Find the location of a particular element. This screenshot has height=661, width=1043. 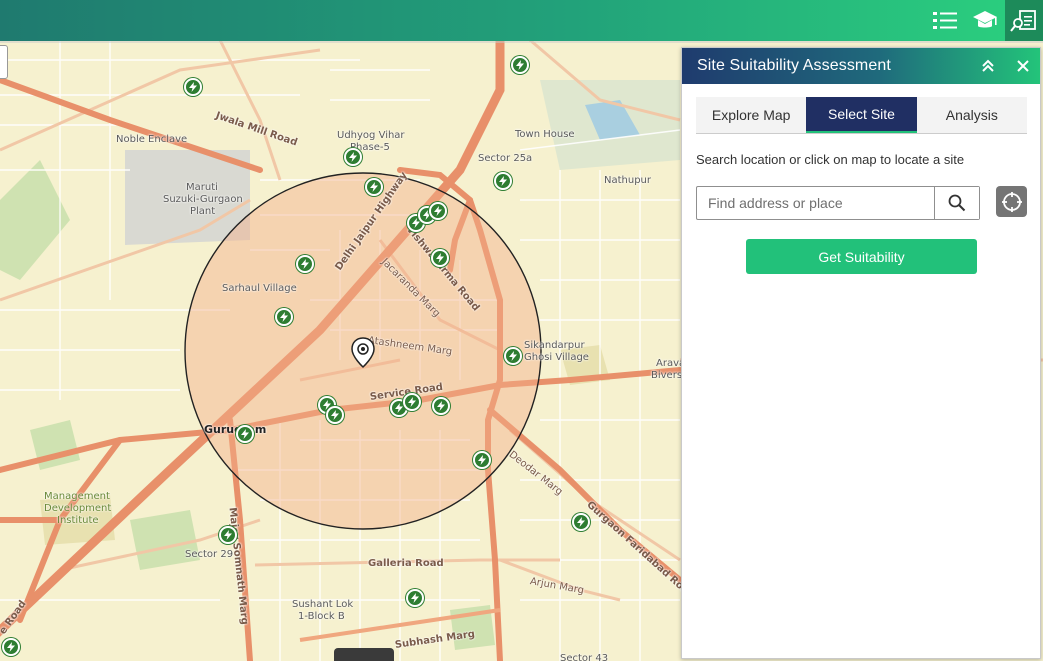

map-label-mdi-2: Development is located at coordinates (78, 508).